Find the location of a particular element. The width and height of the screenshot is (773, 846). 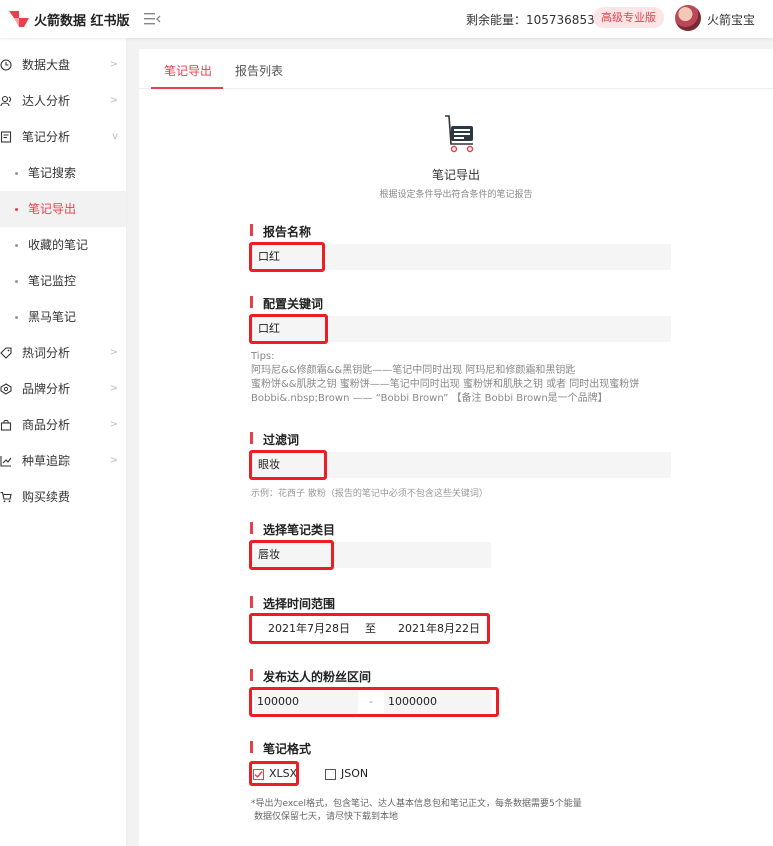

sidebar-item-notes: 笔记分析 v is located at coordinates (63, 137).